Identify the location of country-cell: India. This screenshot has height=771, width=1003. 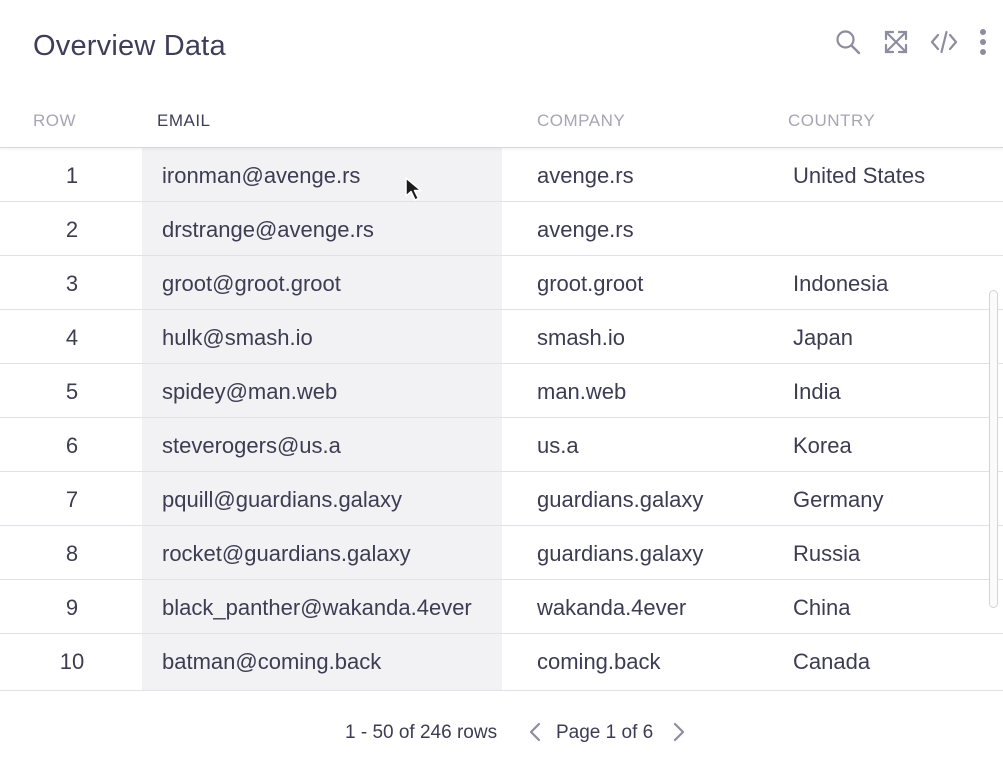
(817, 391).